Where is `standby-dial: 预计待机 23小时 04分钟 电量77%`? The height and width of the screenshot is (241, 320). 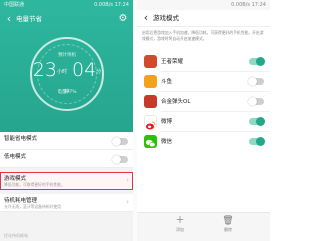 standby-dial: 预计待机 23小时 04分钟 电量77% is located at coordinates (67, 74).